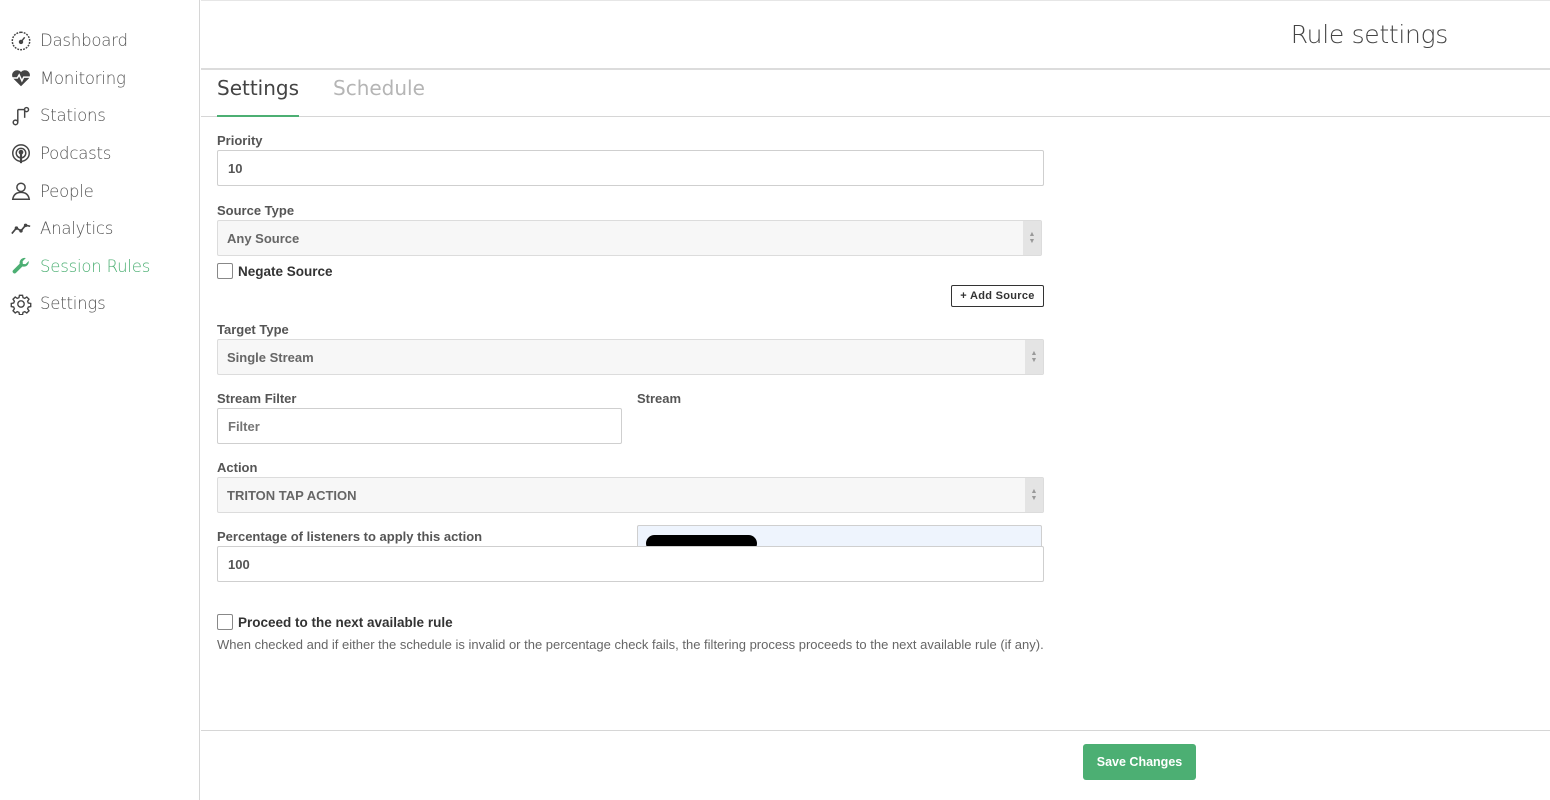 This screenshot has width=1550, height=800. Describe the element at coordinates (263, 238) in the screenshot. I see `source-type-value: Any Source` at that location.